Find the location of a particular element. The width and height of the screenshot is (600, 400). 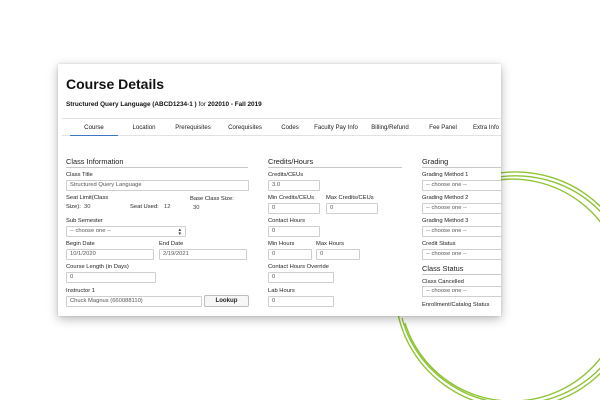

class-status-heading: Class Status is located at coordinates (443, 268).